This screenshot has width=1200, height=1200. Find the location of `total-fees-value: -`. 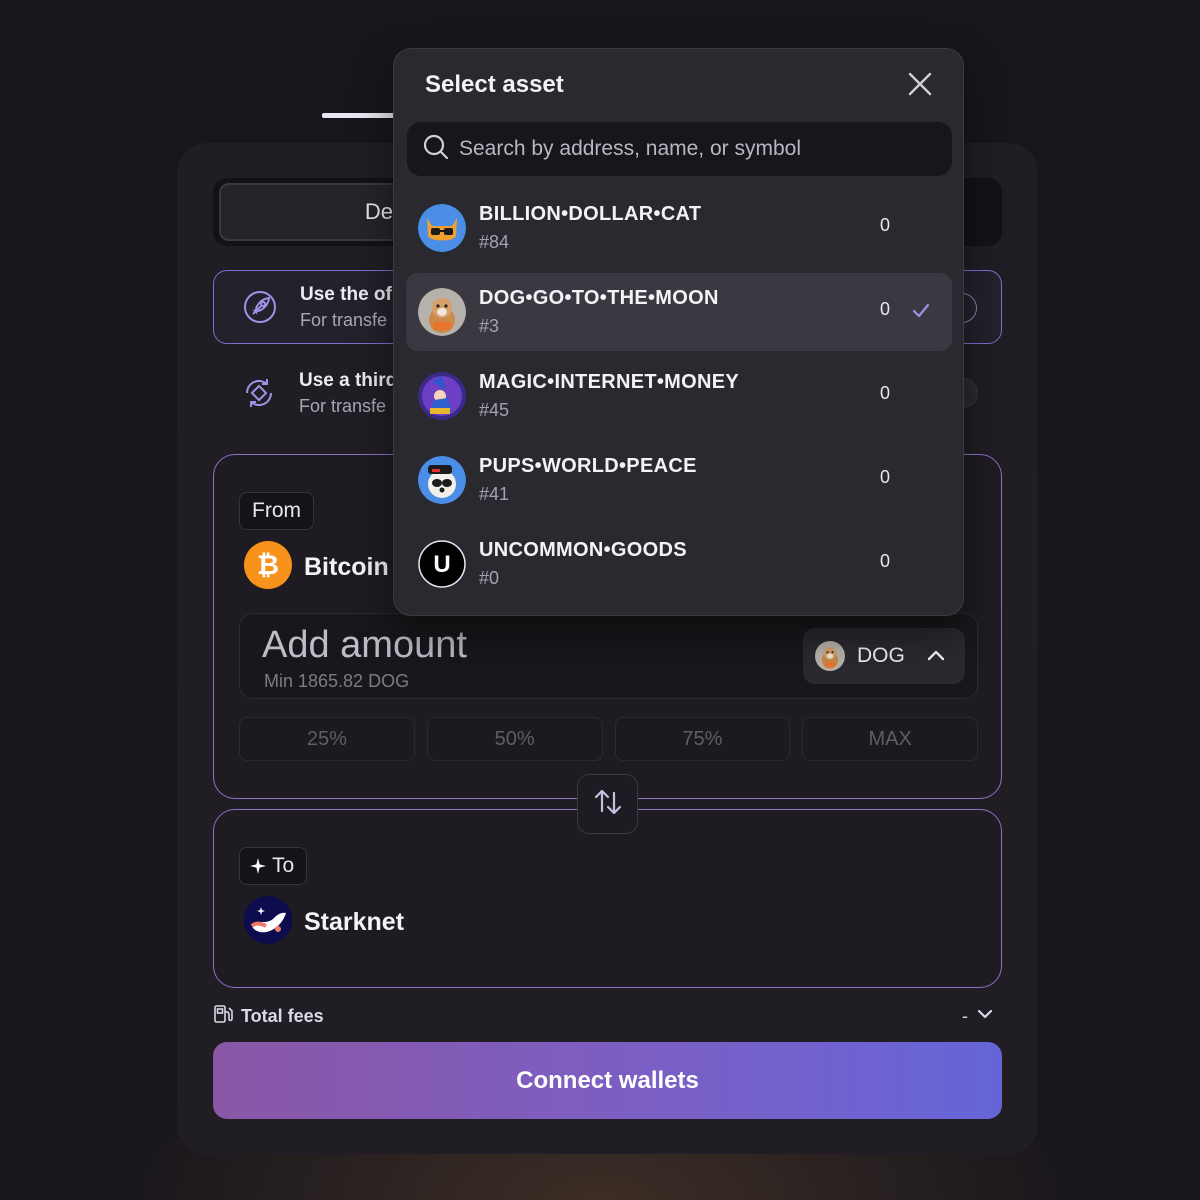

total-fees-value: - is located at coordinates (965, 1015).